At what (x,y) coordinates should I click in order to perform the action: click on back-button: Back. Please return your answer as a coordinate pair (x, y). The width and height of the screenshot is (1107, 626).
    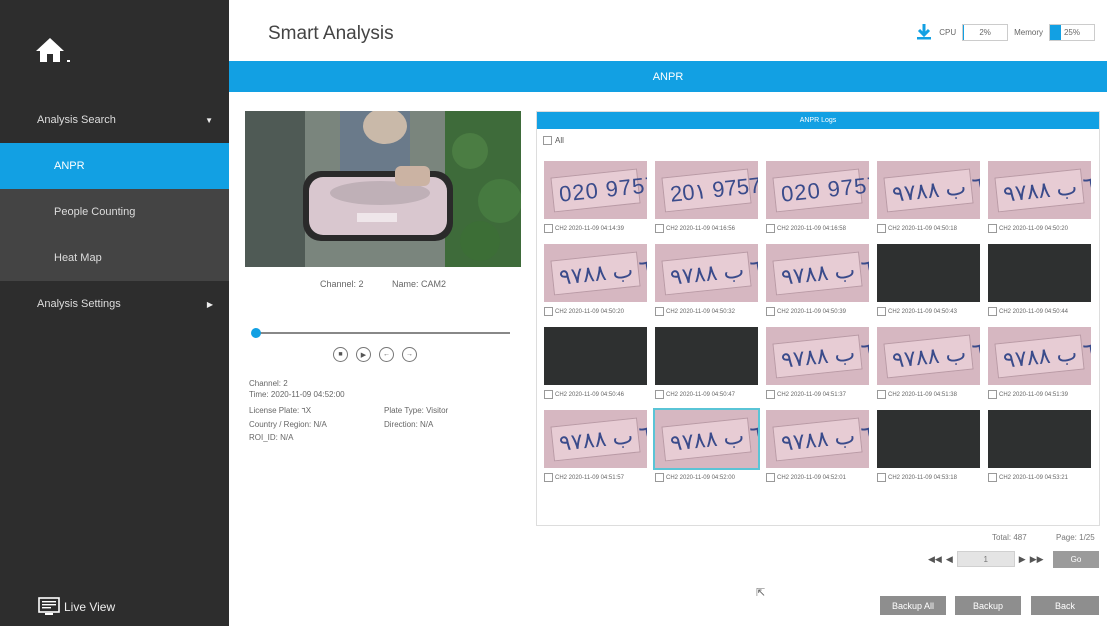
    Looking at the image, I should click on (1065, 605).